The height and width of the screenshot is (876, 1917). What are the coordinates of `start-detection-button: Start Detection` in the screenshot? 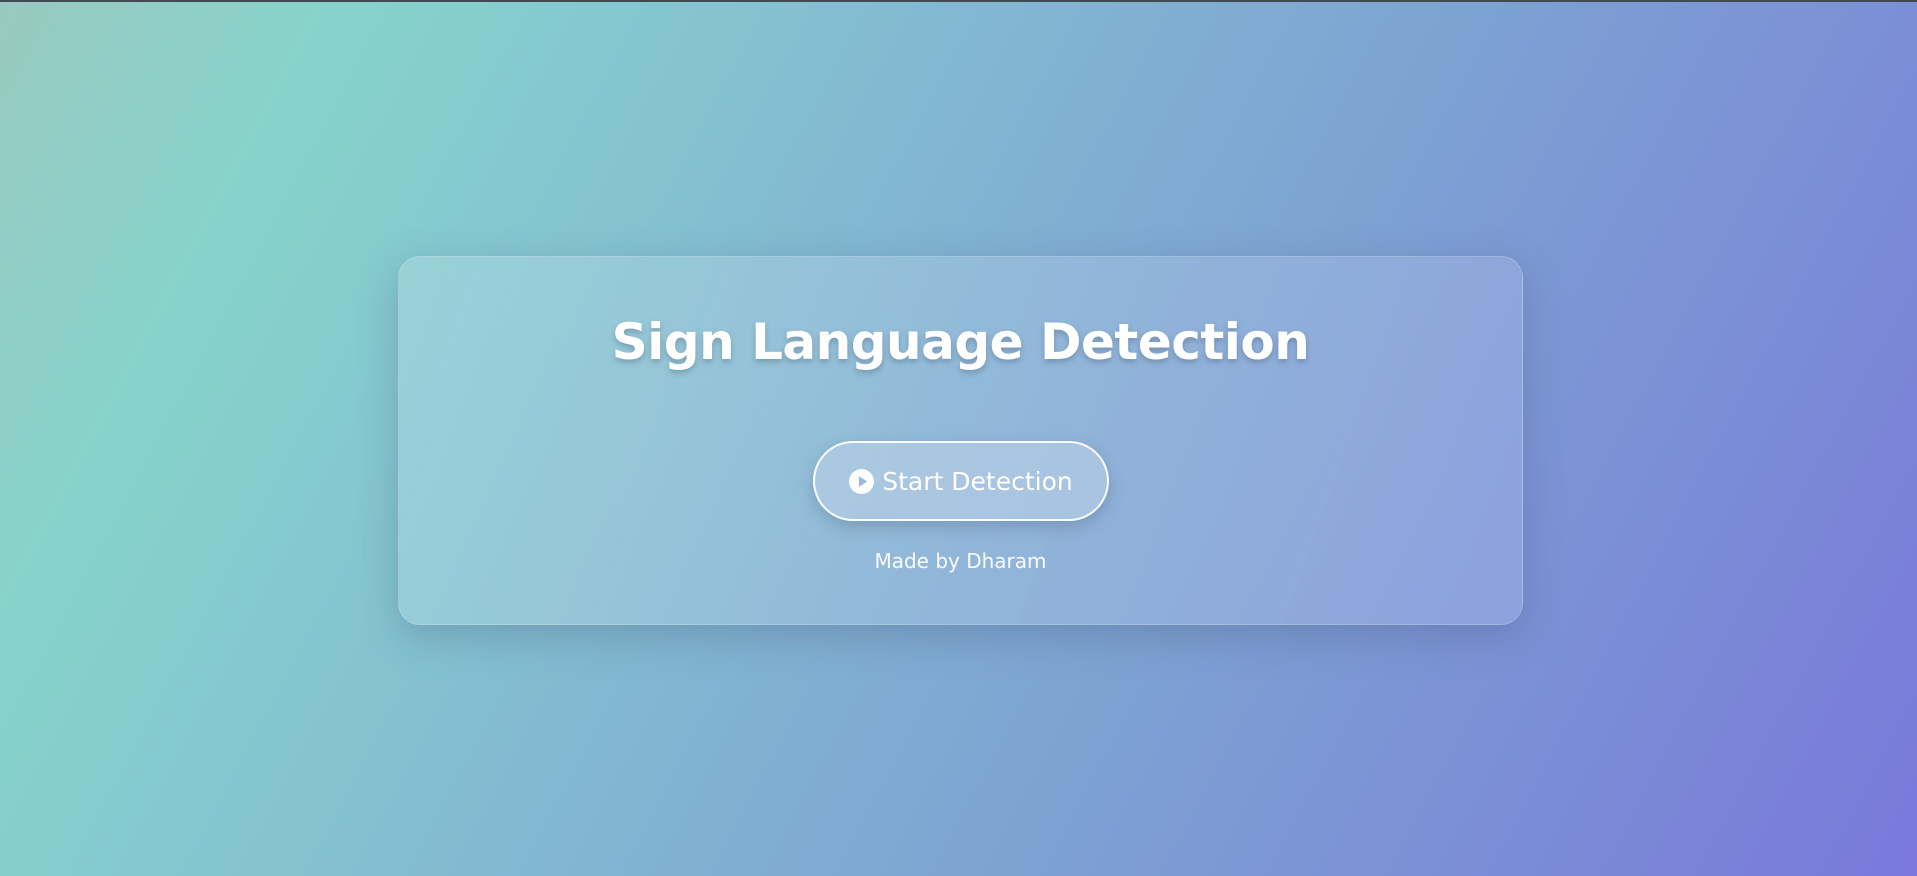 It's located at (961, 481).